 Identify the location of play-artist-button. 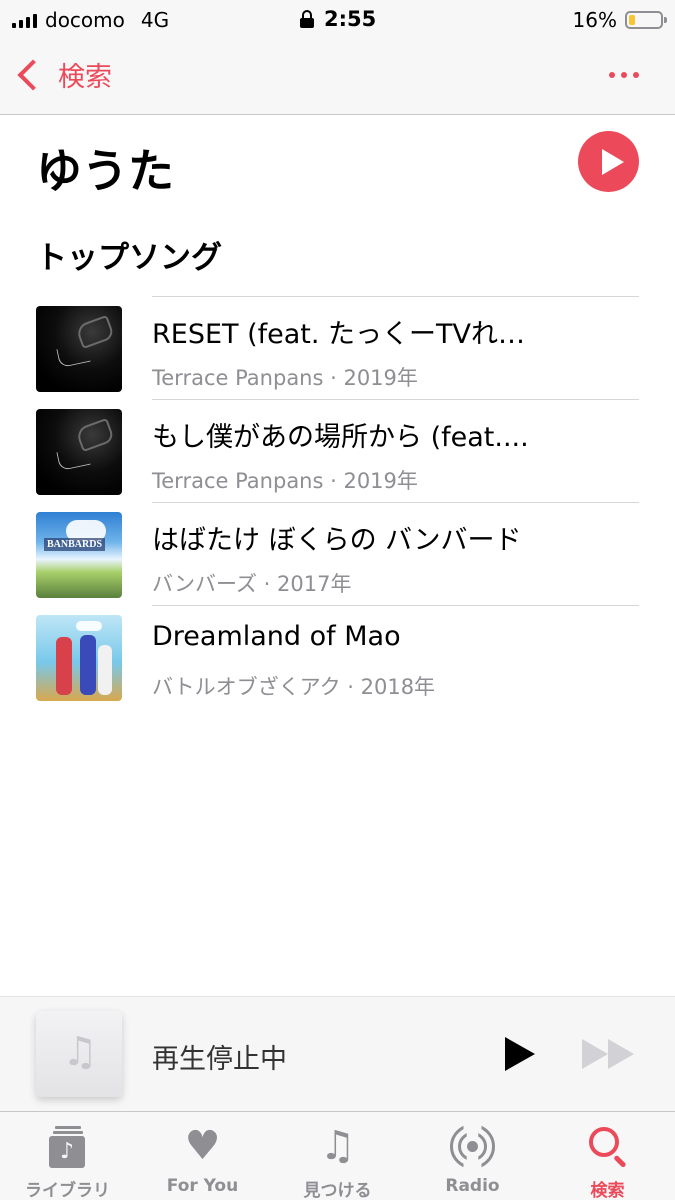
(608, 161).